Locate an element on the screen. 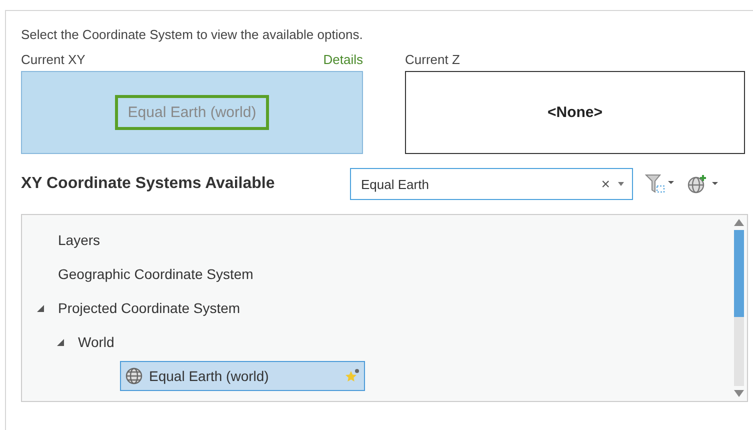 This screenshot has height=430, width=753. scroll-down-arrow-icon is located at coordinates (739, 393).